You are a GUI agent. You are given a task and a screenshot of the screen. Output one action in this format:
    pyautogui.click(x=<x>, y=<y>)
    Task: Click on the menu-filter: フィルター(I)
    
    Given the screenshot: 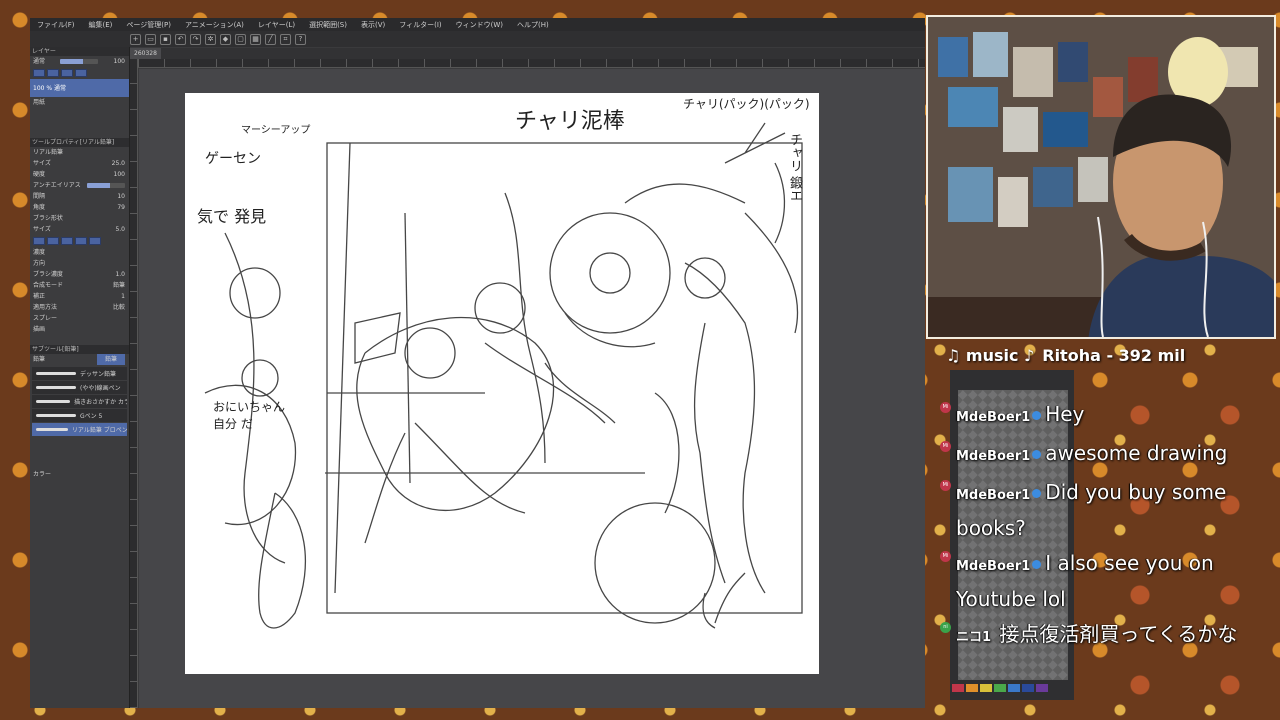 What is the action you would take?
    pyautogui.click(x=420, y=25)
    